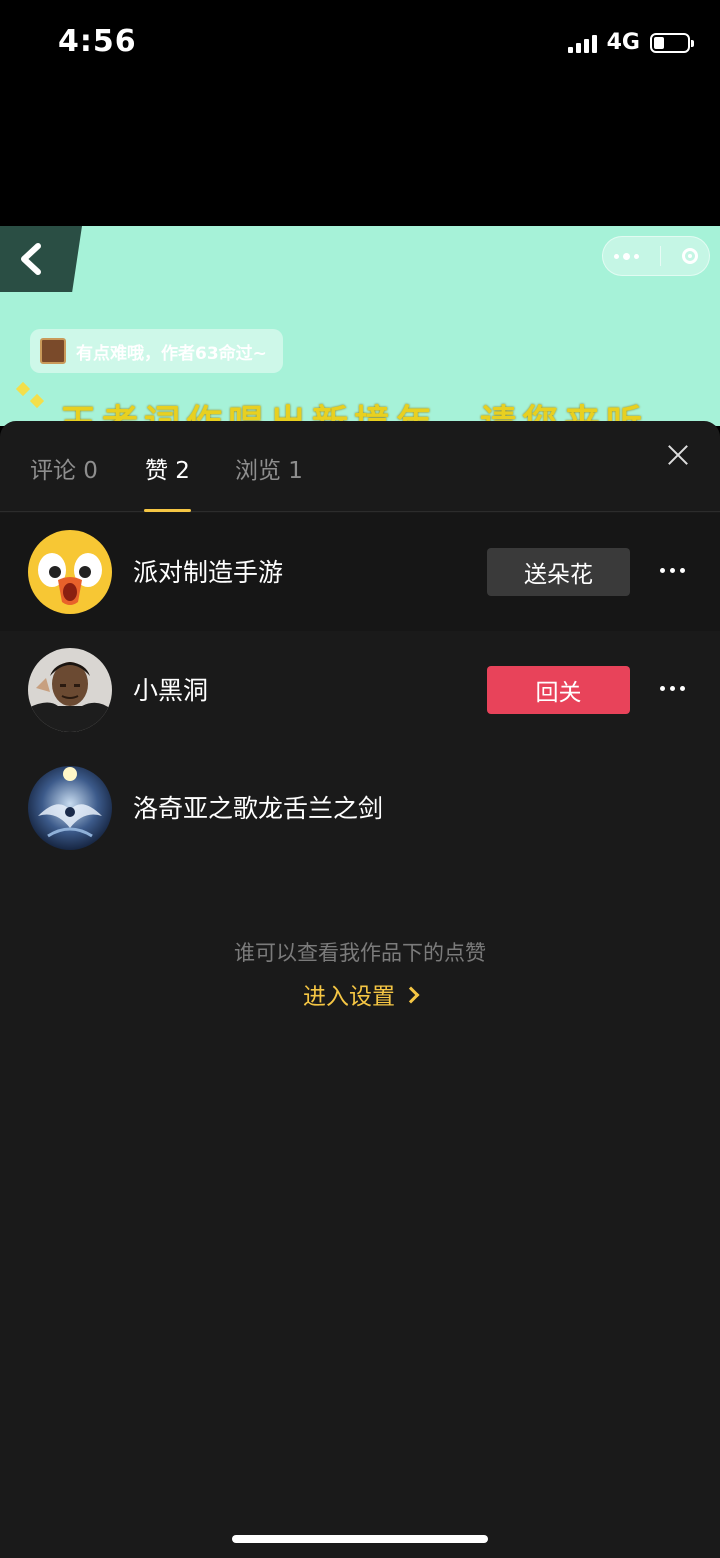  What do you see at coordinates (558, 572) in the screenshot?
I see `send-flower-button: 送朵花` at bounding box center [558, 572].